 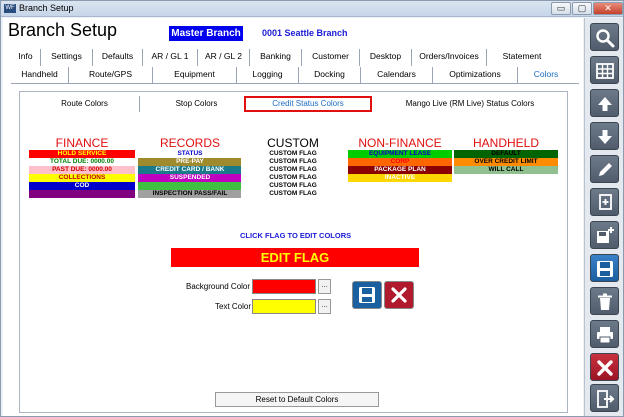 I want to click on tab-logging: Logging, so click(x=268, y=75).